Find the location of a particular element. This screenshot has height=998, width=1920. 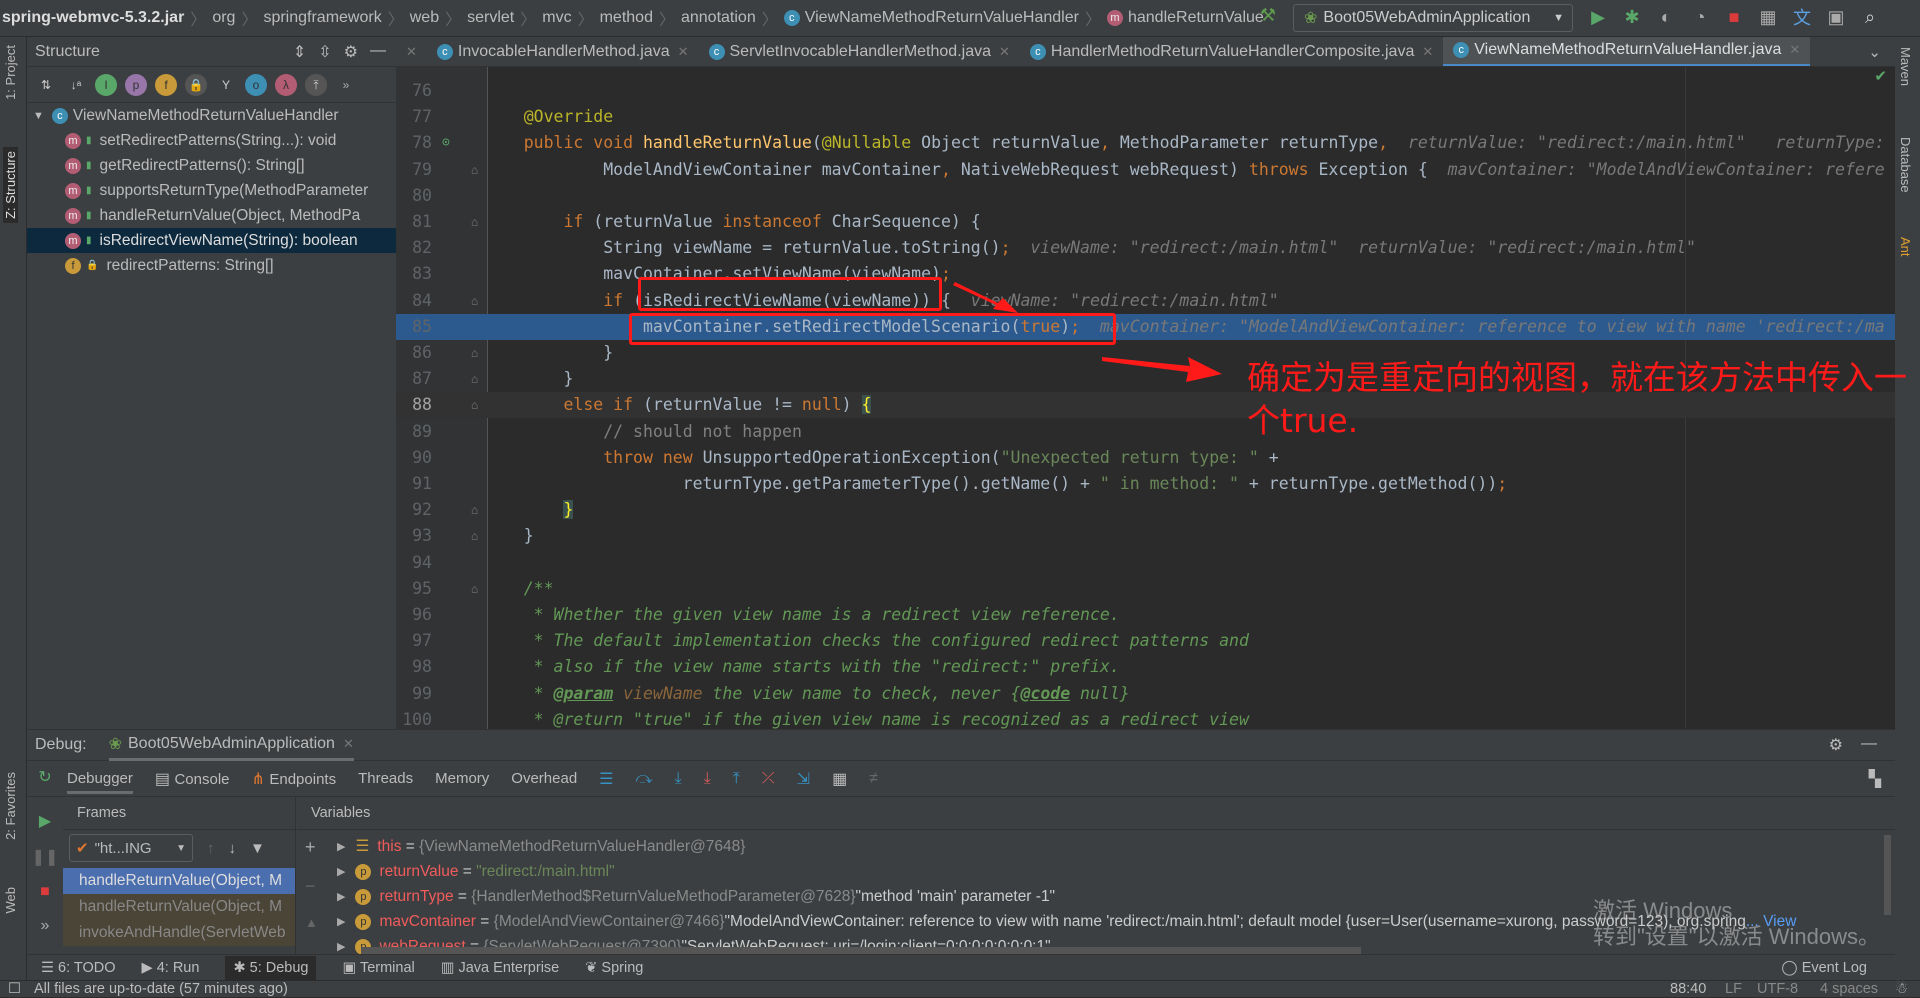

run-to-cursor-icon: ⇲ is located at coordinates (803, 779).